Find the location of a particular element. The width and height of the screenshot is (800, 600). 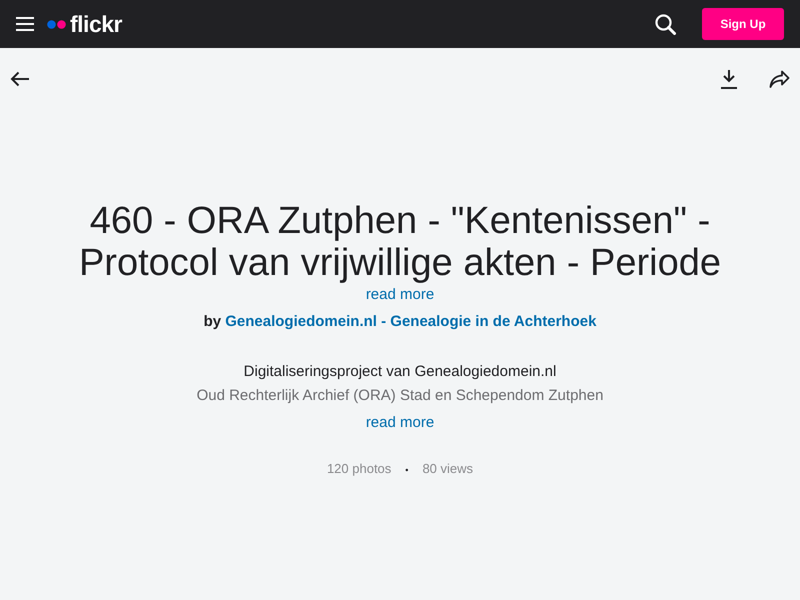

download-icon is located at coordinates (729, 79).